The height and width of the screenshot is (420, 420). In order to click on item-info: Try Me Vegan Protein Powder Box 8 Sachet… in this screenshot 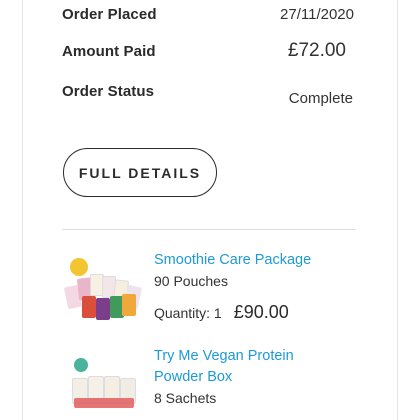, I will do `click(259, 377)`.